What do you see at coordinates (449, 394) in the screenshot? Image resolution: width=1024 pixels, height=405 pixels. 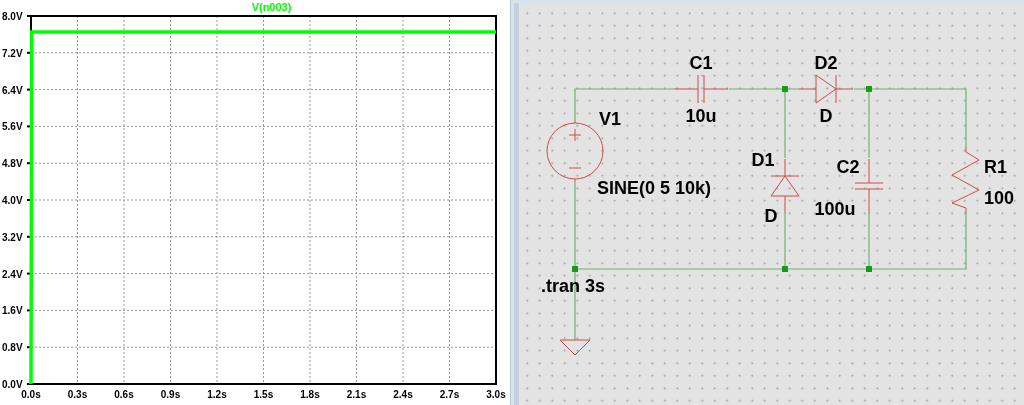 I see `x-tick-label: 2.7s` at bounding box center [449, 394].